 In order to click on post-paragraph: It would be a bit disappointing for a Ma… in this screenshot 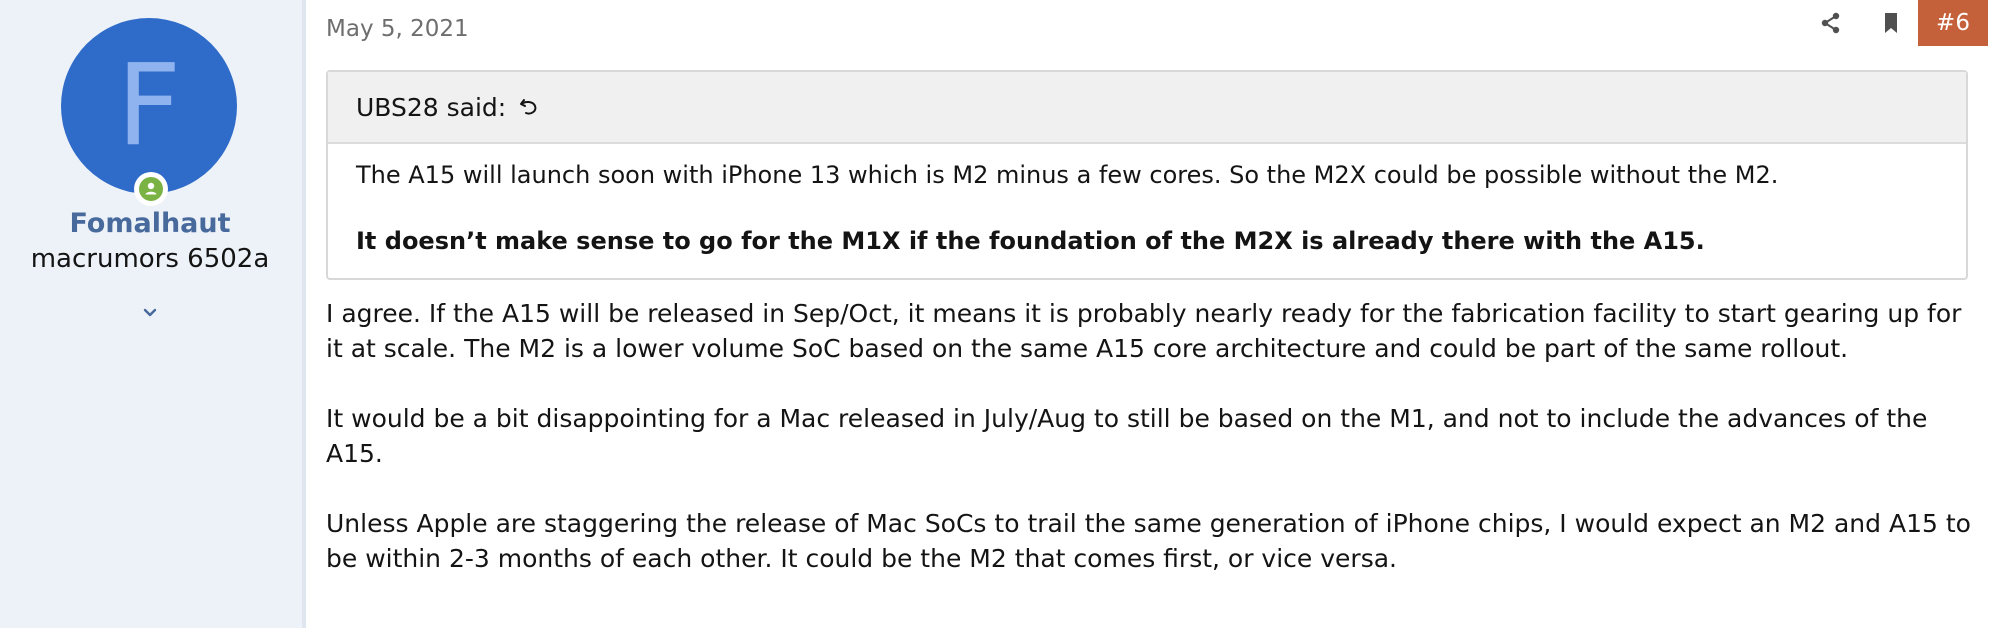, I will do `click(1127, 436)`.